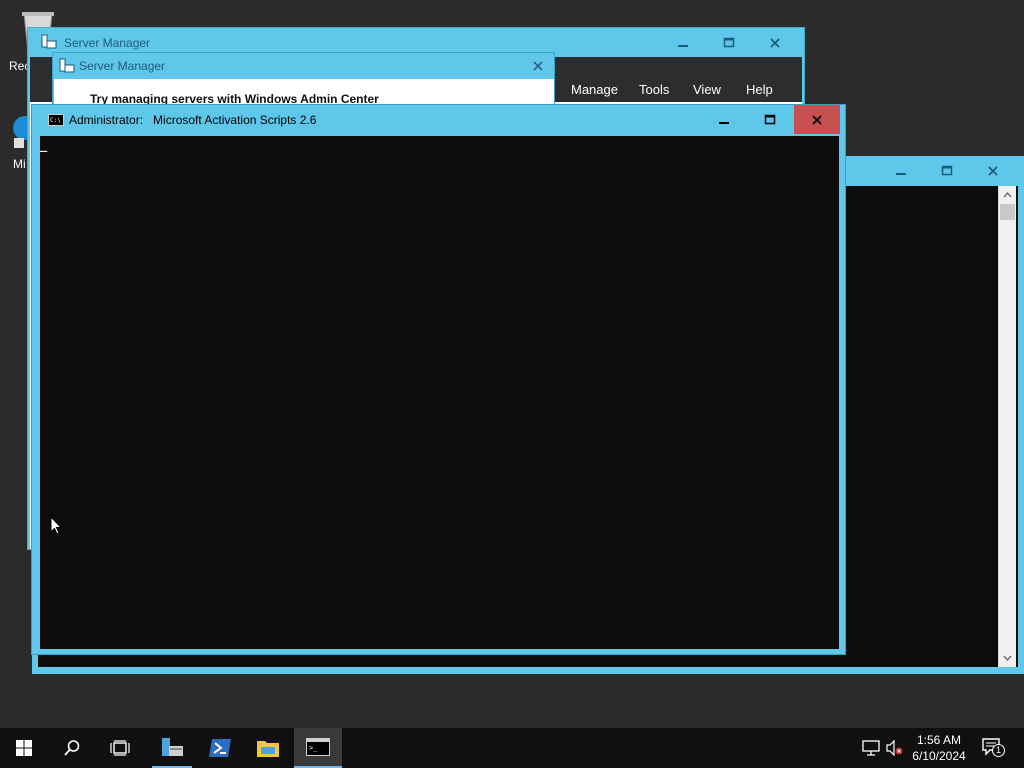 The image size is (1024, 768). I want to click on search-button, so click(72, 748).